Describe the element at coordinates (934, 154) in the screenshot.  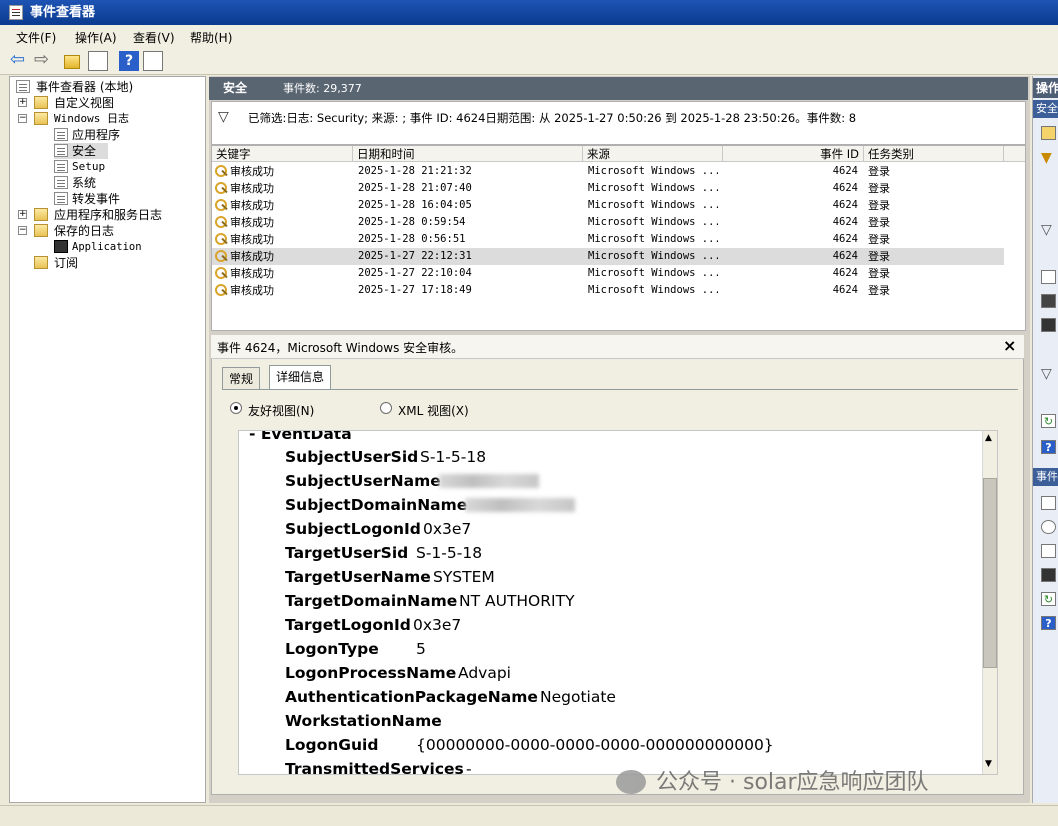
I see `column-header-task-category: 任务类别` at that location.